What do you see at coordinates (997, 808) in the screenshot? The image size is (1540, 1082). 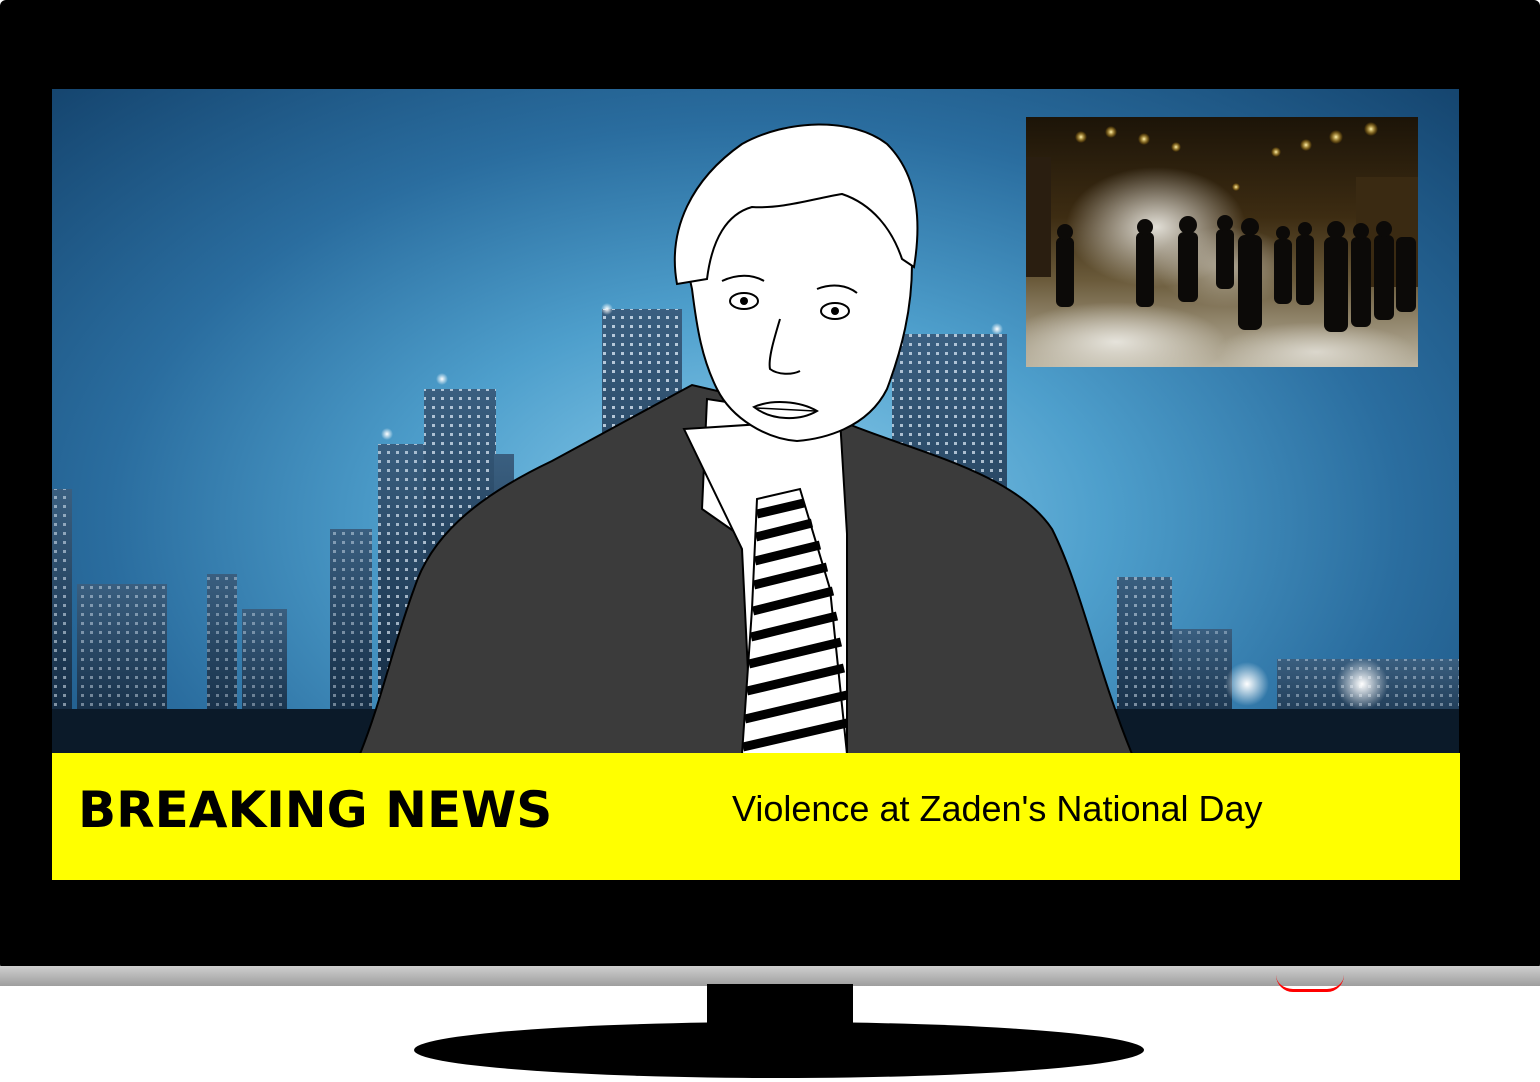 I see `ticker-headline: Violence at Zaden's National Day` at bounding box center [997, 808].